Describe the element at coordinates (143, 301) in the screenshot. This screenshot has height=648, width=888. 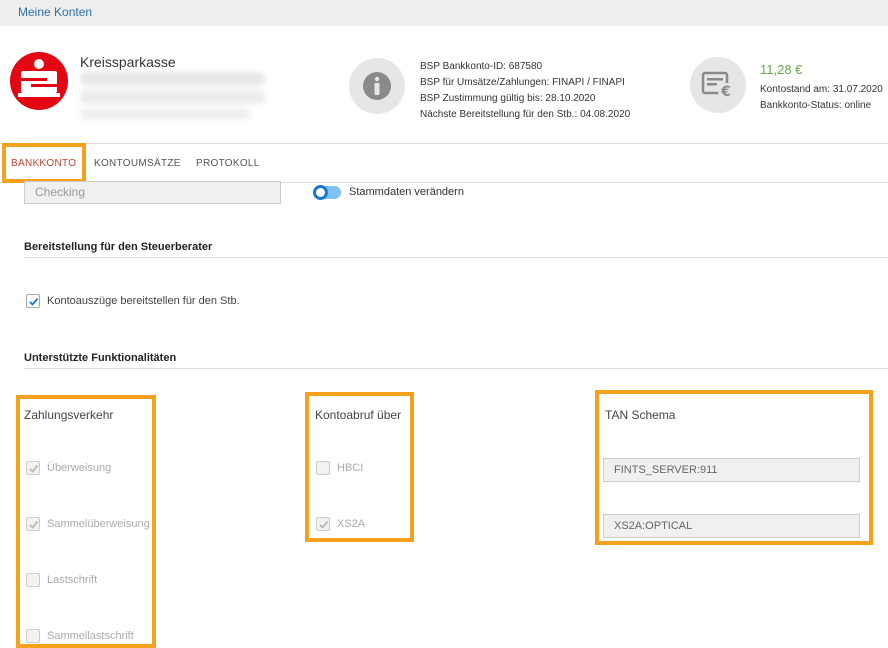
I see `provision-checkbox-label: Kontoauszüge bereitstellen für den Stb.` at that location.